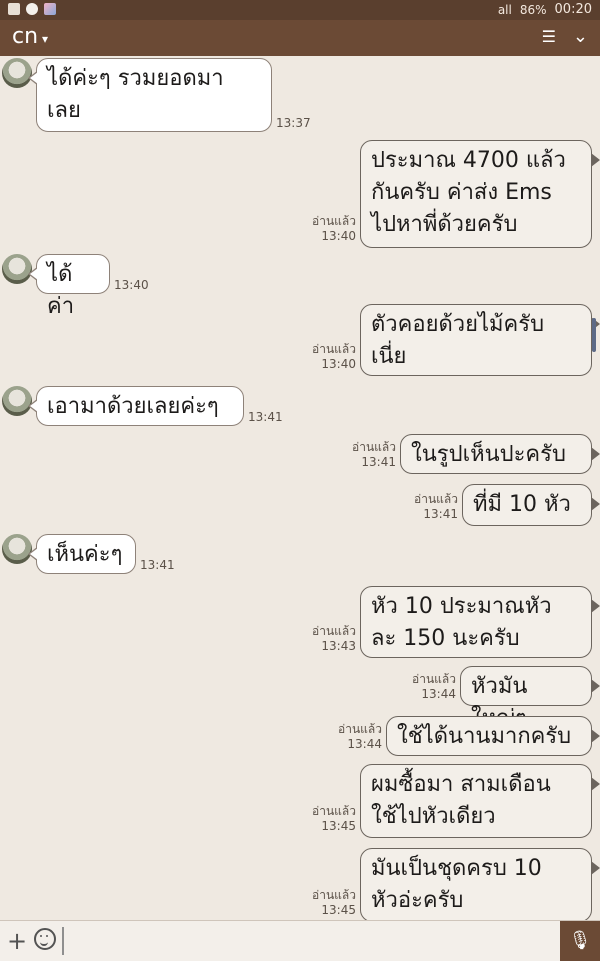 Image resolution: width=600 pixels, height=961 pixels. I want to click on chat-title: cn, so click(25, 36).